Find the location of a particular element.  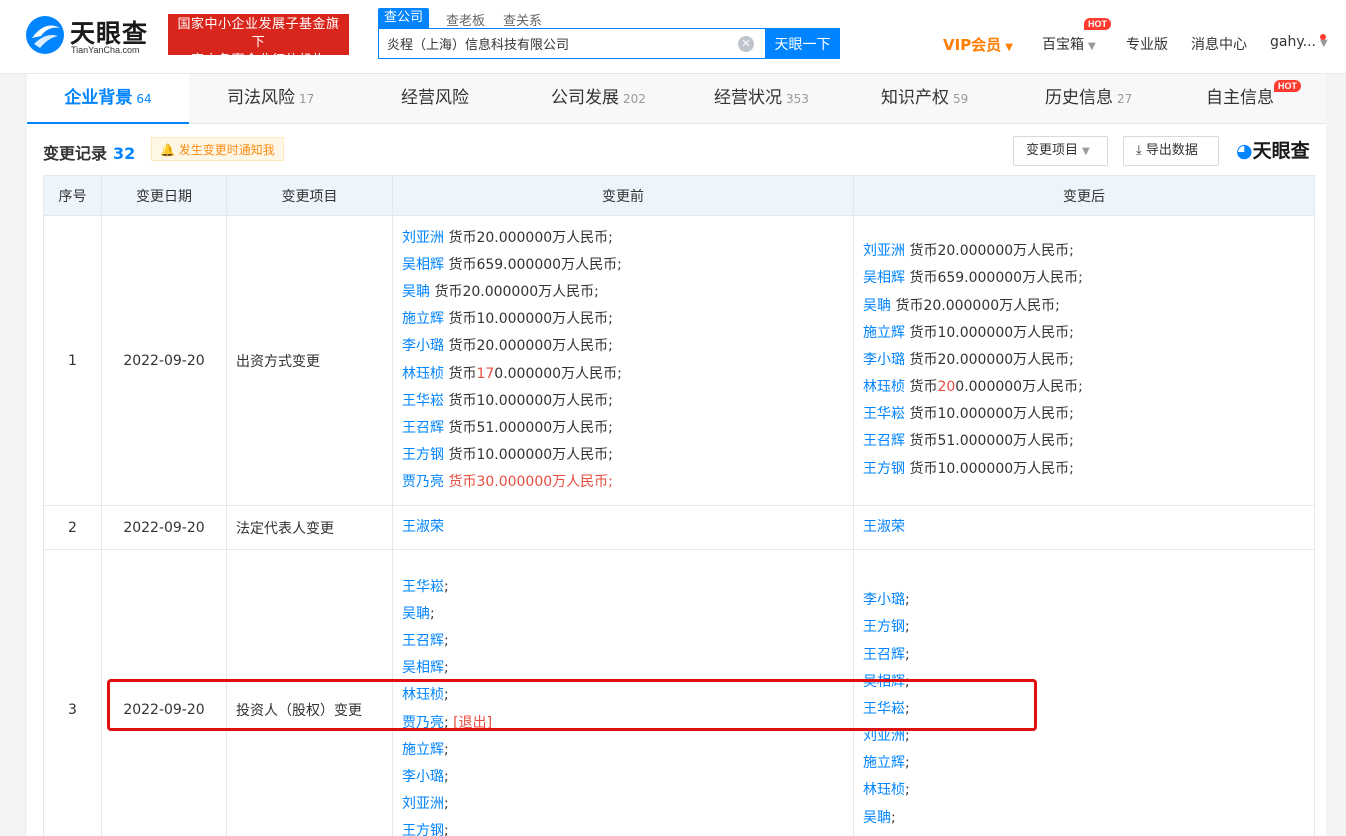

tab-legal-risk: 司法风险 17 is located at coordinates (270, 99).